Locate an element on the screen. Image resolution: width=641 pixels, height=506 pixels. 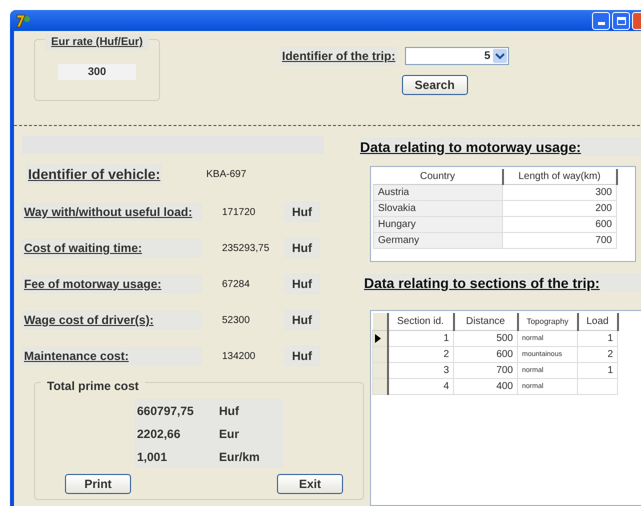
rate-value: 300 is located at coordinates (97, 72).